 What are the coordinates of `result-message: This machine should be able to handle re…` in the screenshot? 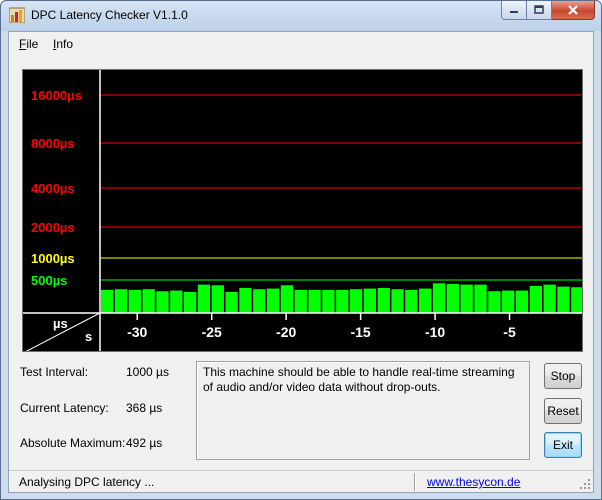 It's located at (363, 410).